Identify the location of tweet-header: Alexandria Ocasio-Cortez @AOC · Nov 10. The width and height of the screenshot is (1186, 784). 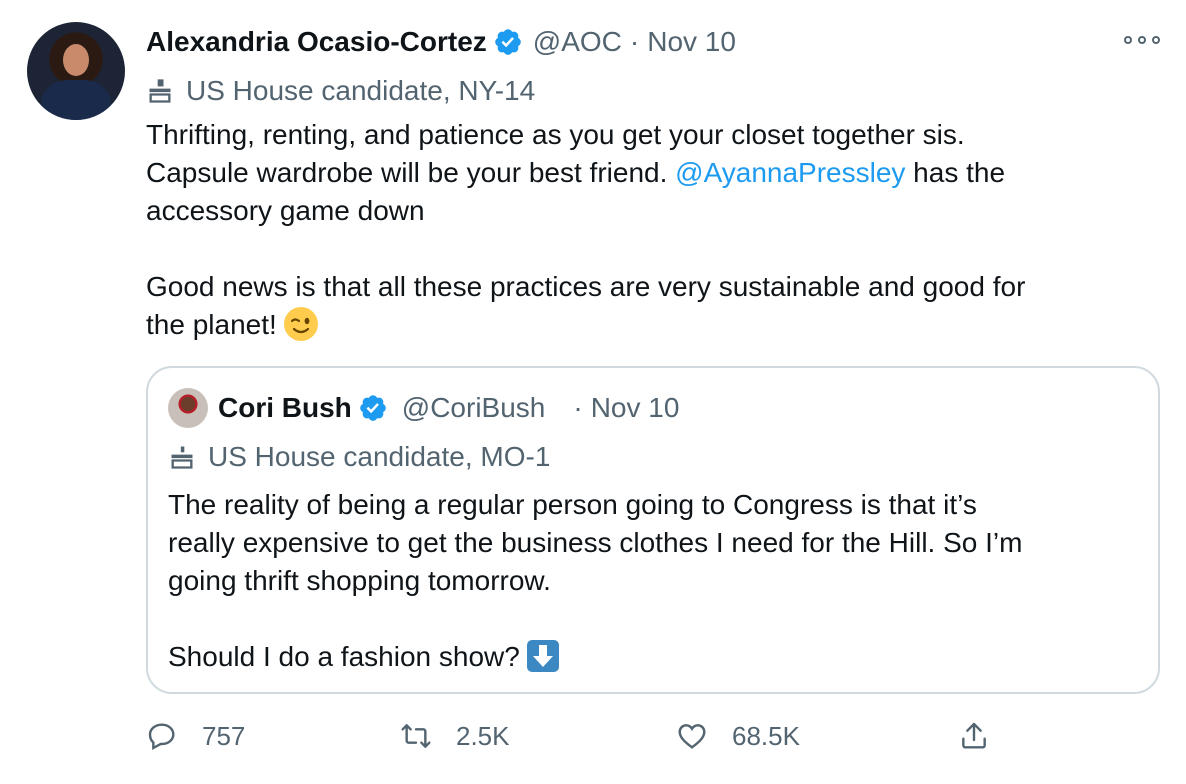
(441, 42).